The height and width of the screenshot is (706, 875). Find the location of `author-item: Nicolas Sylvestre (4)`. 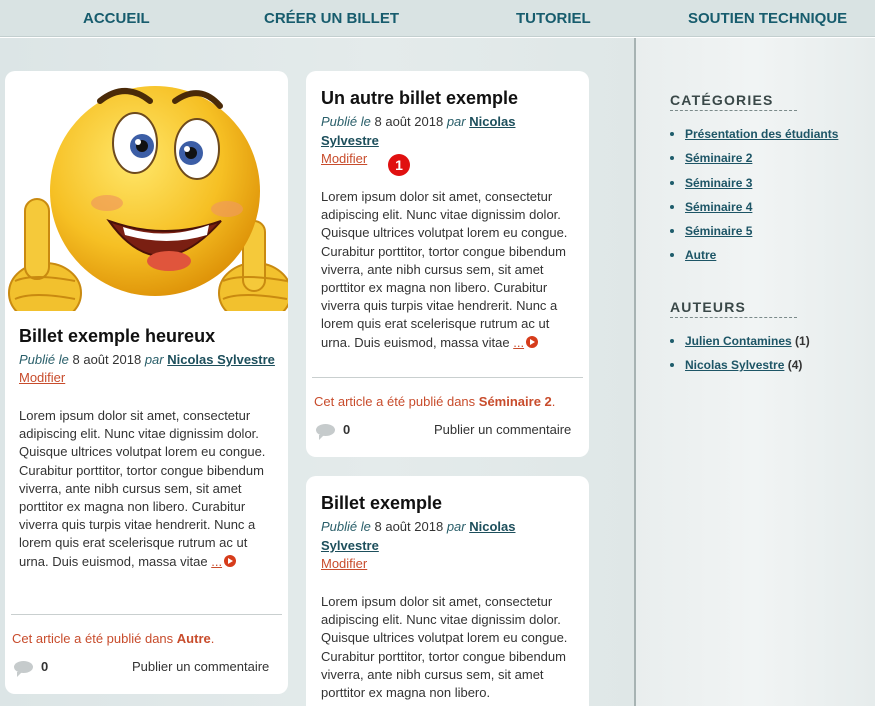

author-item: Nicolas Sylvestre (4) is located at coordinates (740, 365).